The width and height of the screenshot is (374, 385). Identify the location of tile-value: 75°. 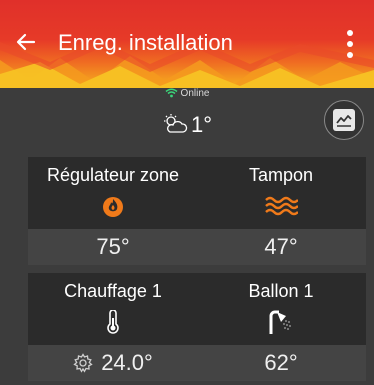
(113, 247).